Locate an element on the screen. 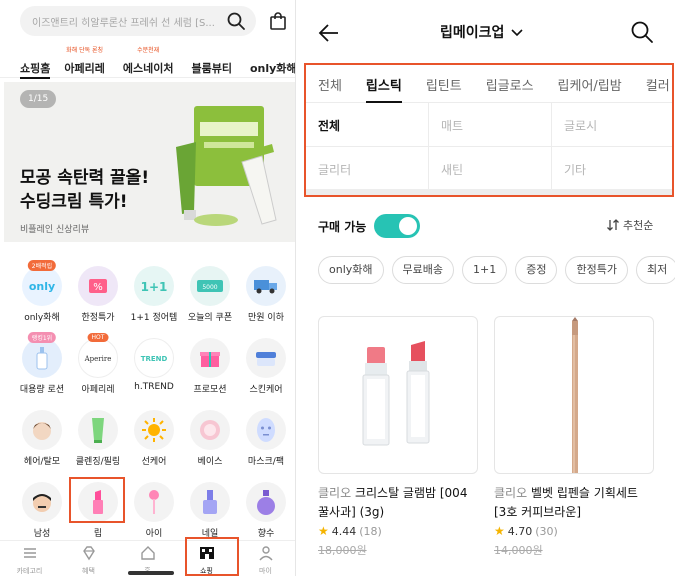 The width and height of the screenshot is (675, 576). tab-lipstick: 립스틱 is located at coordinates (384, 84).